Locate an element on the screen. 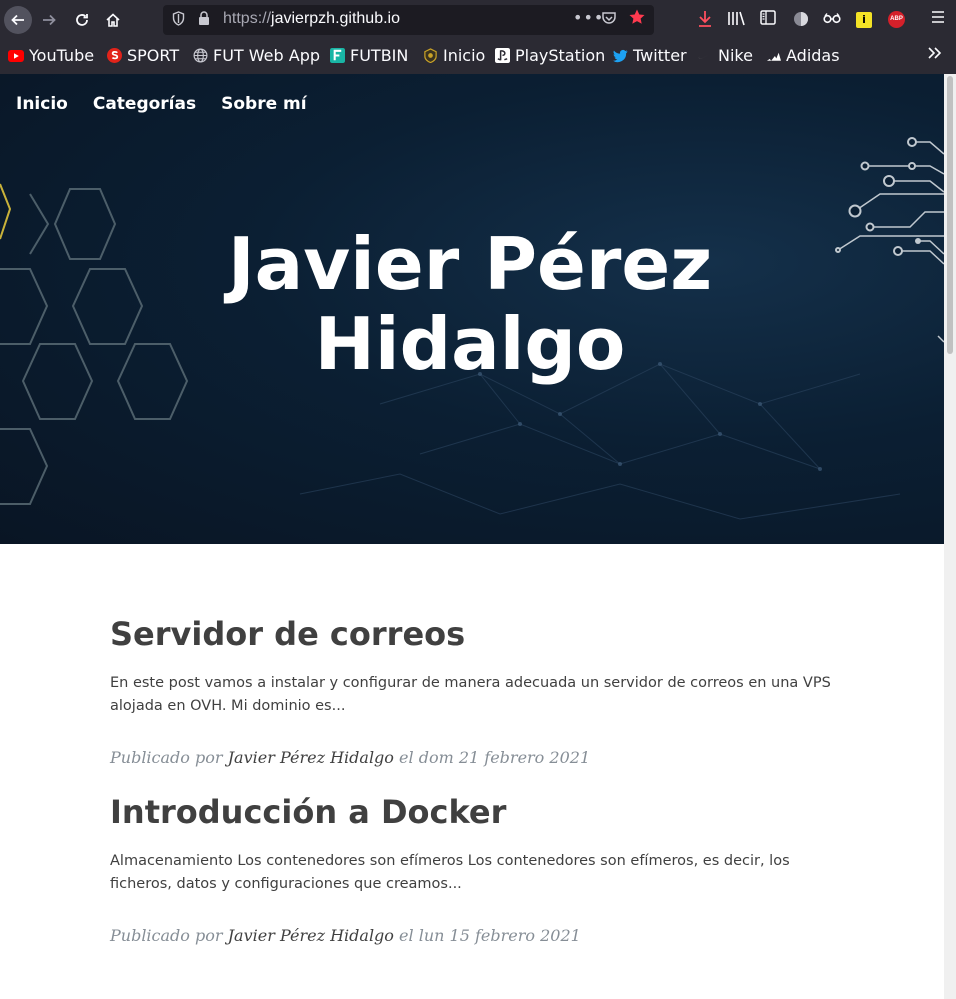  extension-icon is located at coordinates (801, 21).